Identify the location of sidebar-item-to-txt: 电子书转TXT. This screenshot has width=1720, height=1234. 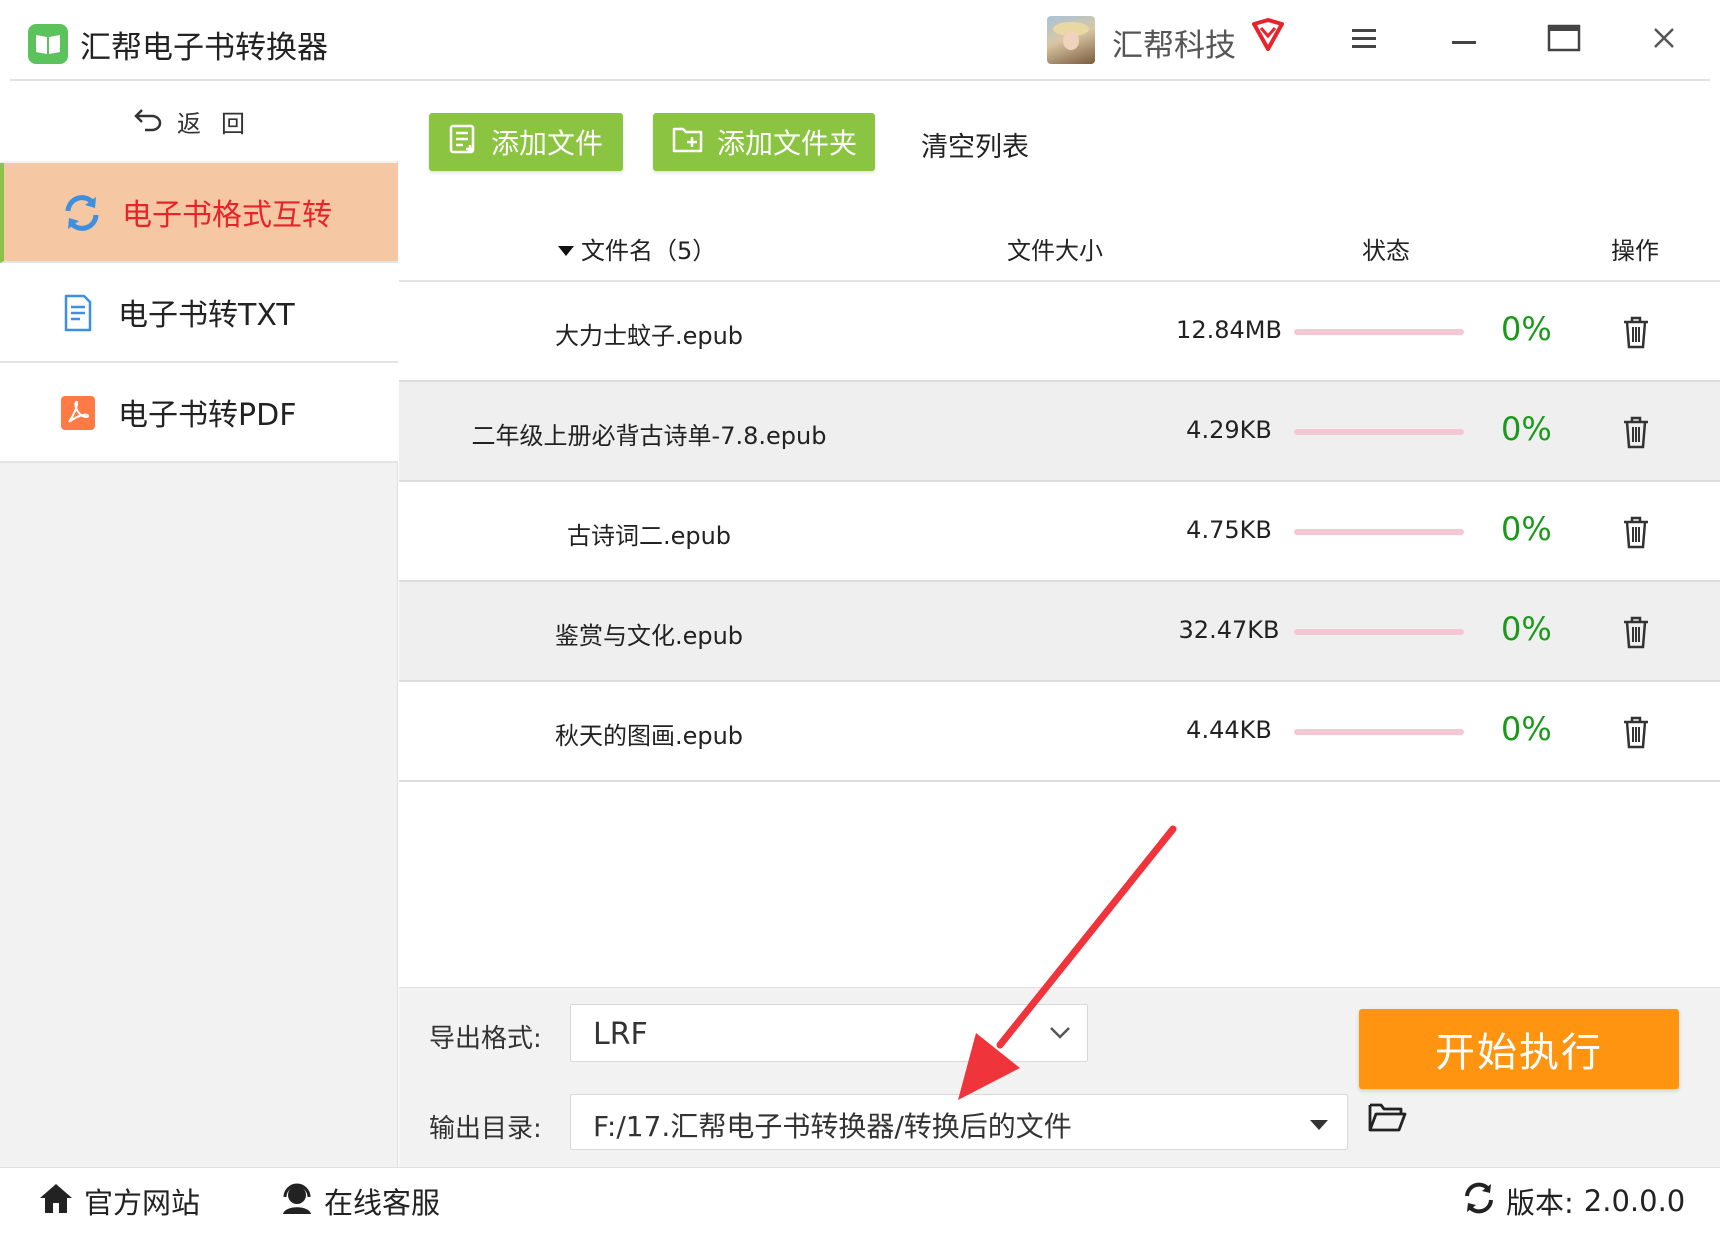
(199, 313).